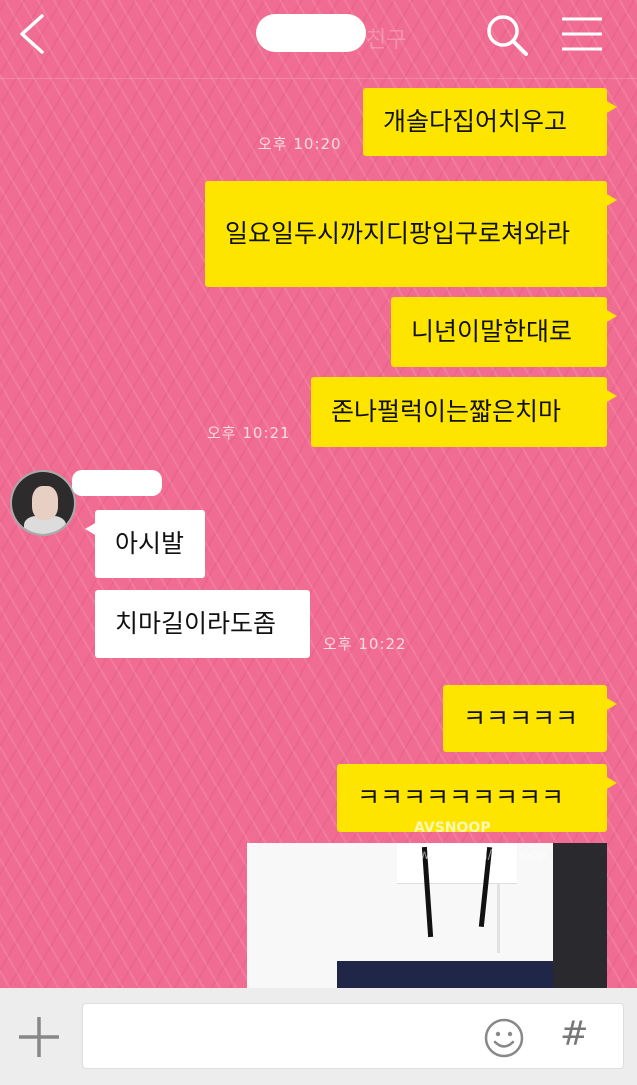 The image size is (637, 1085). I want to click on composer-bar: #, so click(318, 1036).